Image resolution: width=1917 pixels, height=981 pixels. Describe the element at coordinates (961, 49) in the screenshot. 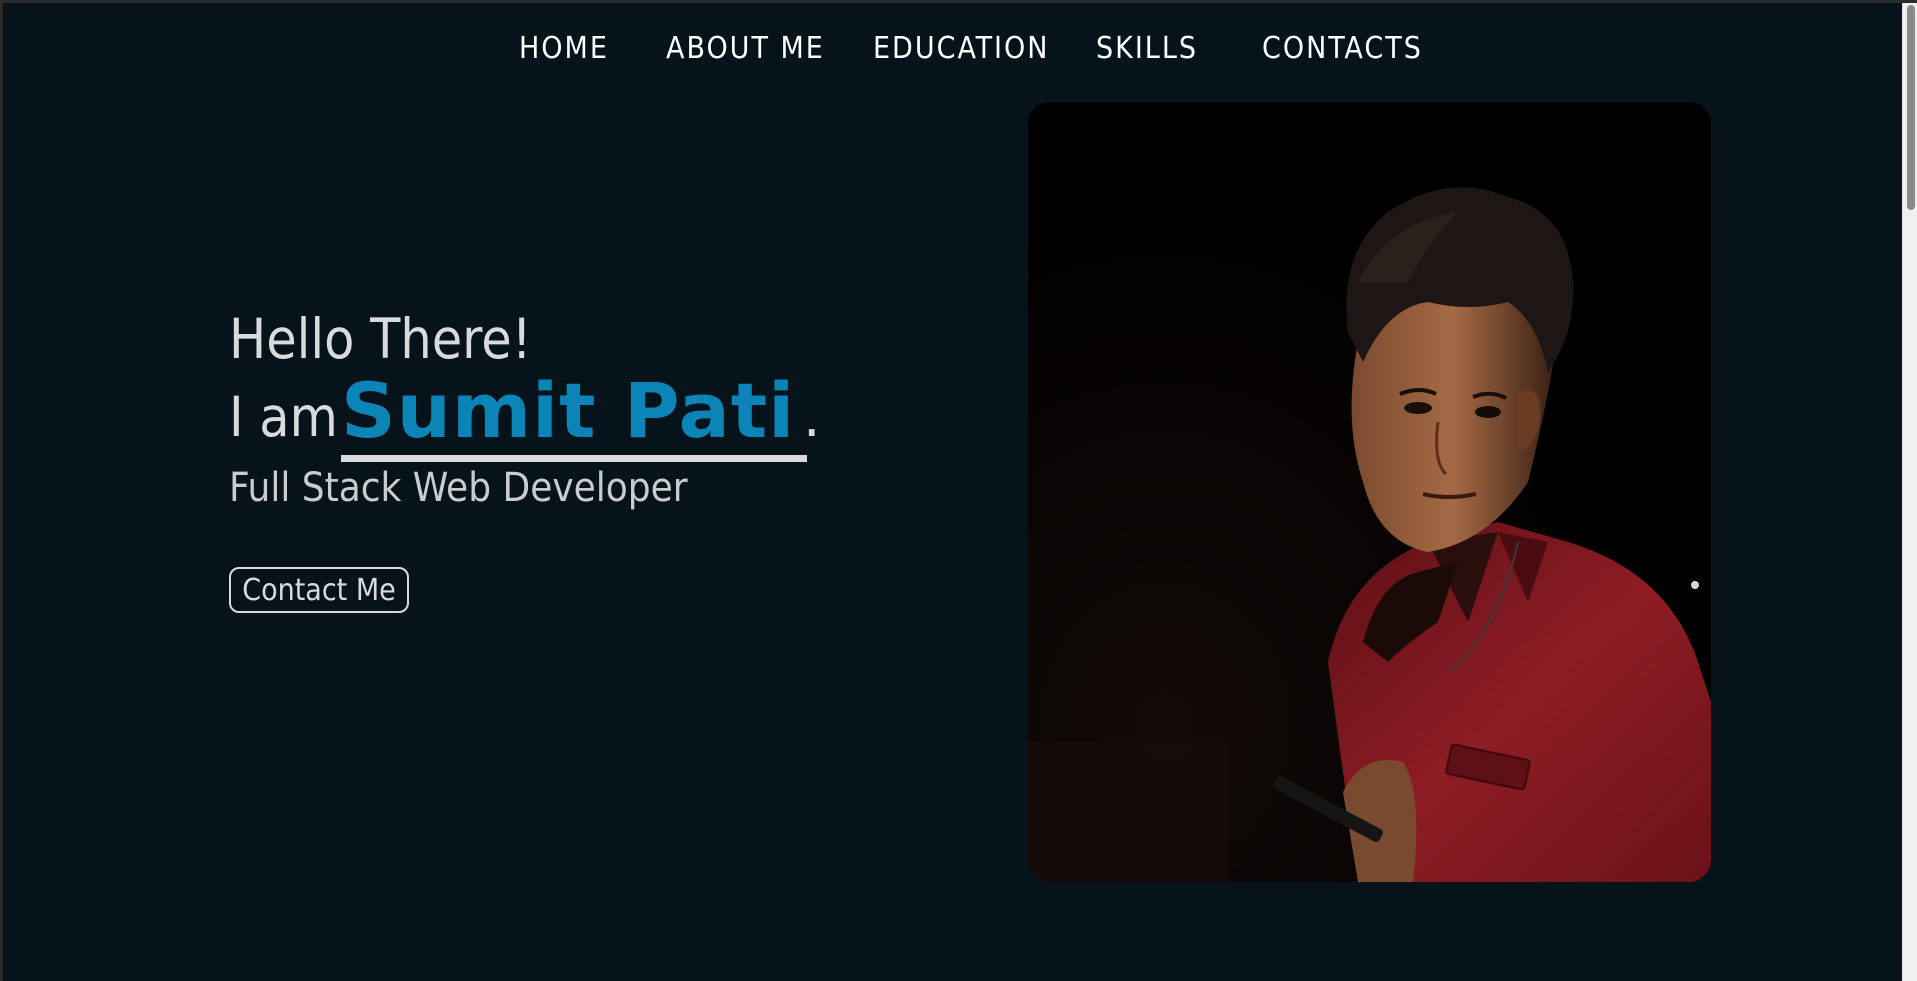

I see `nav-education-link: EDUCATION` at that location.